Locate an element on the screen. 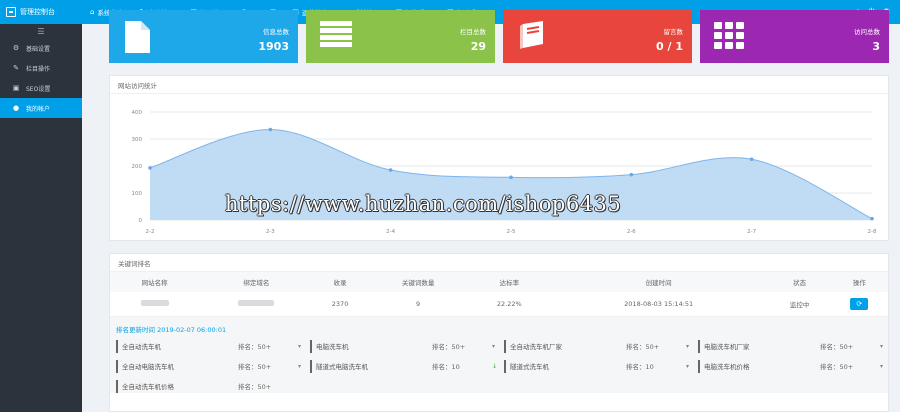 This screenshot has width=900, height=412. stat-label: 信息总数 is located at coordinates (276, 32).